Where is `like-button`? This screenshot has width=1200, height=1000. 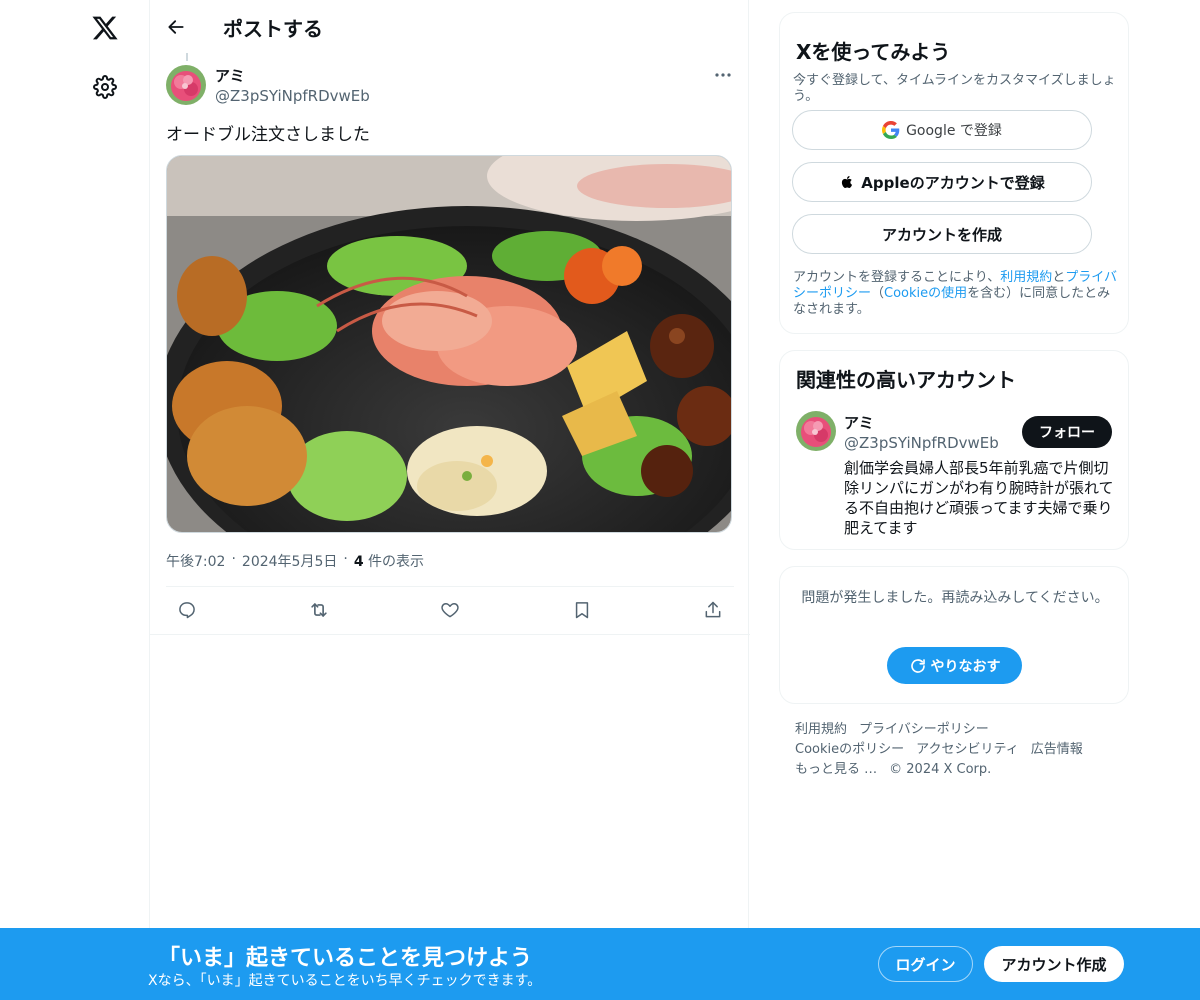
like-button is located at coordinates (450, 610).